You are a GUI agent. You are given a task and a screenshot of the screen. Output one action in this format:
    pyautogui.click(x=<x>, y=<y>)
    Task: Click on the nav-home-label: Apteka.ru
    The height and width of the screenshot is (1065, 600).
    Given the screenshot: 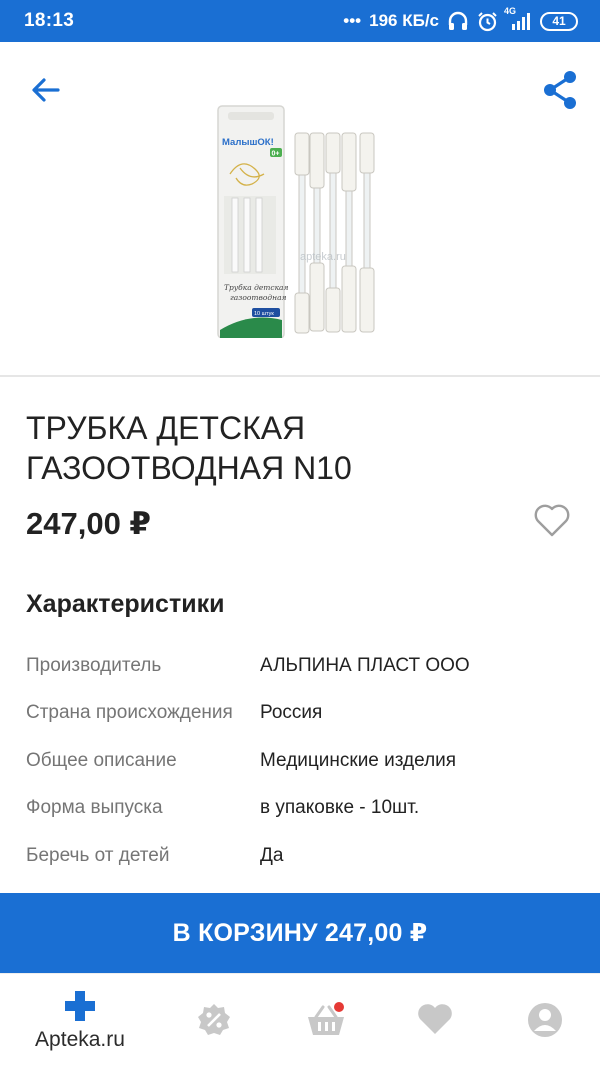 What is the action you would take?
    pyautogui.click(x=80, y=1039)
    